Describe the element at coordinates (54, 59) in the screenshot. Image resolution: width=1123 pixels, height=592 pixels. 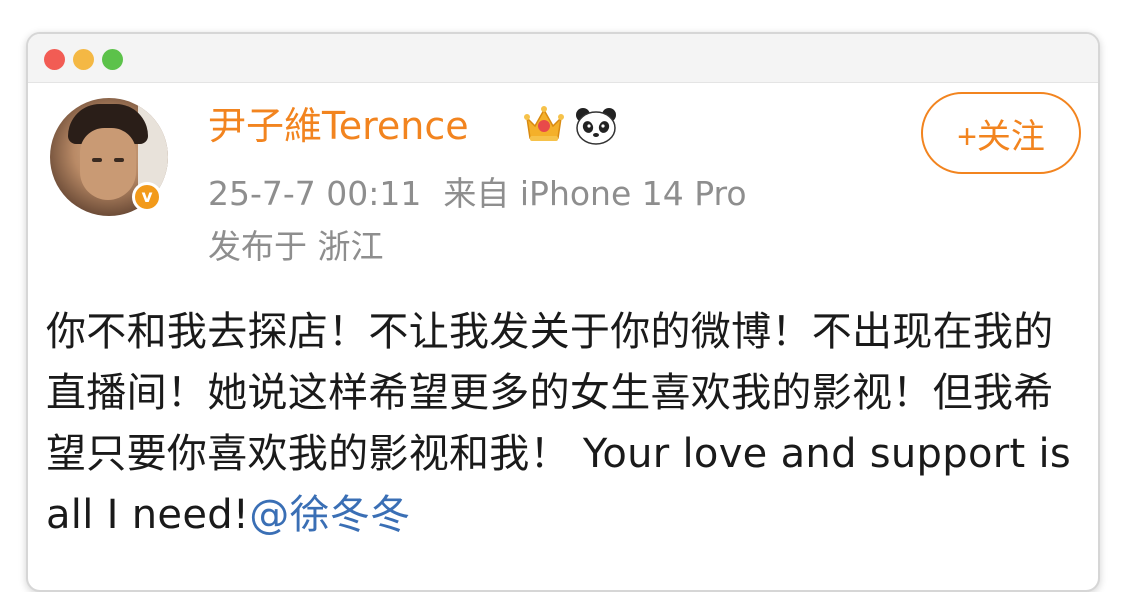
I see `close-window-button` at that location.